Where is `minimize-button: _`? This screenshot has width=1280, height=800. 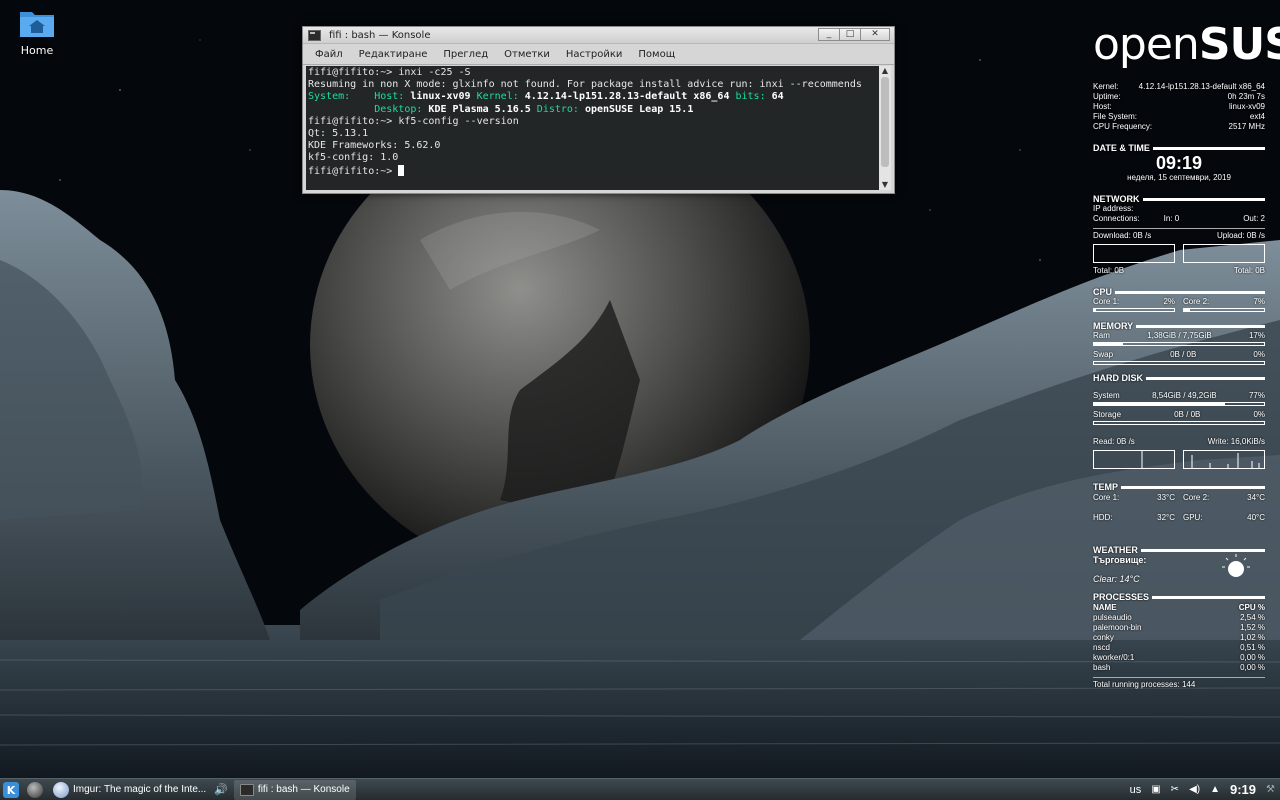 minimize-button: _ is located at coordinates (829, 34).